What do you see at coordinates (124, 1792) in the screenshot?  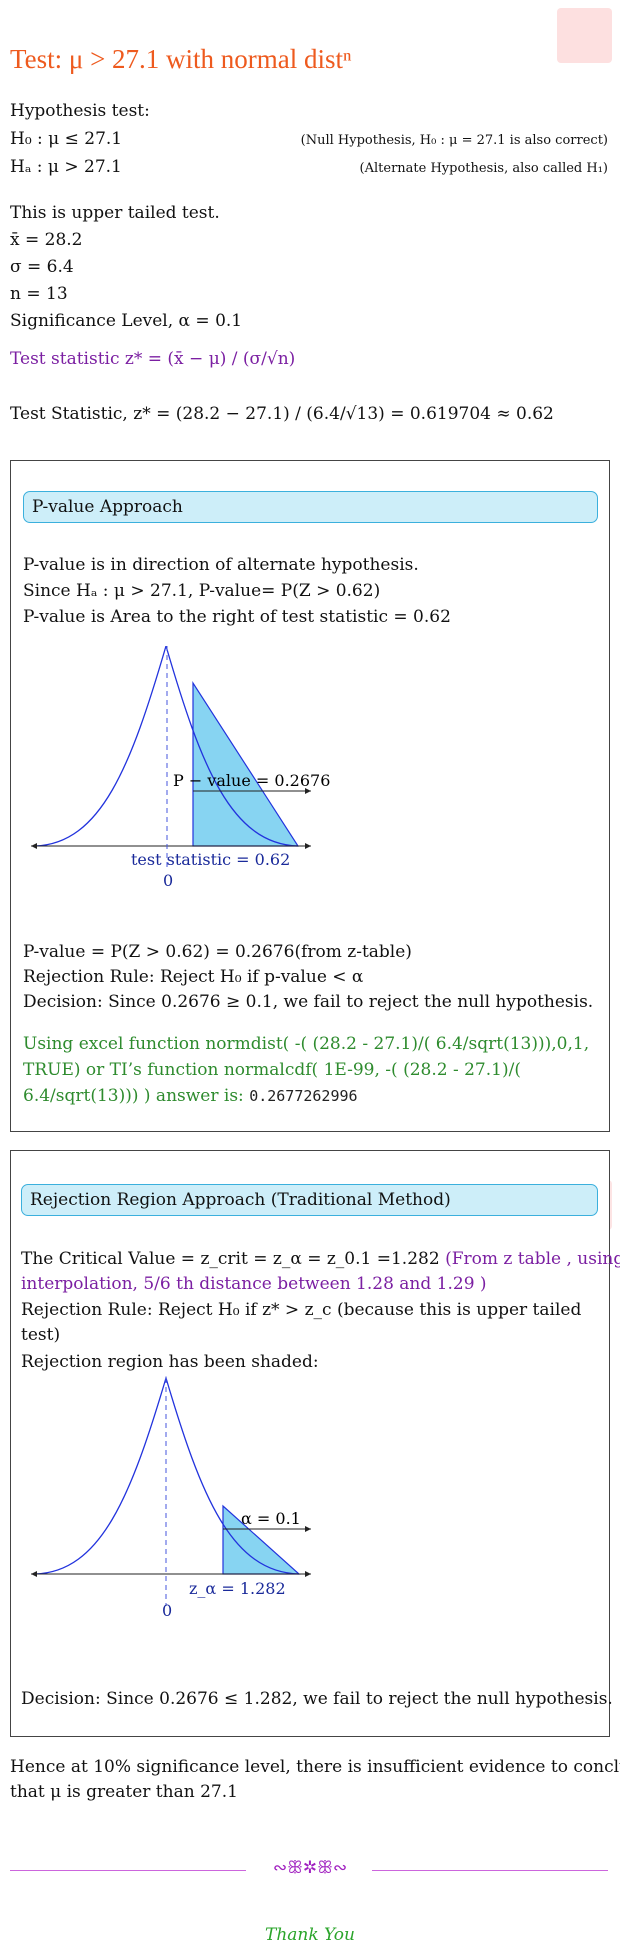 I see `conclusion-line2: that μ is greater than 27.1` at bounding box center [124, 1792].